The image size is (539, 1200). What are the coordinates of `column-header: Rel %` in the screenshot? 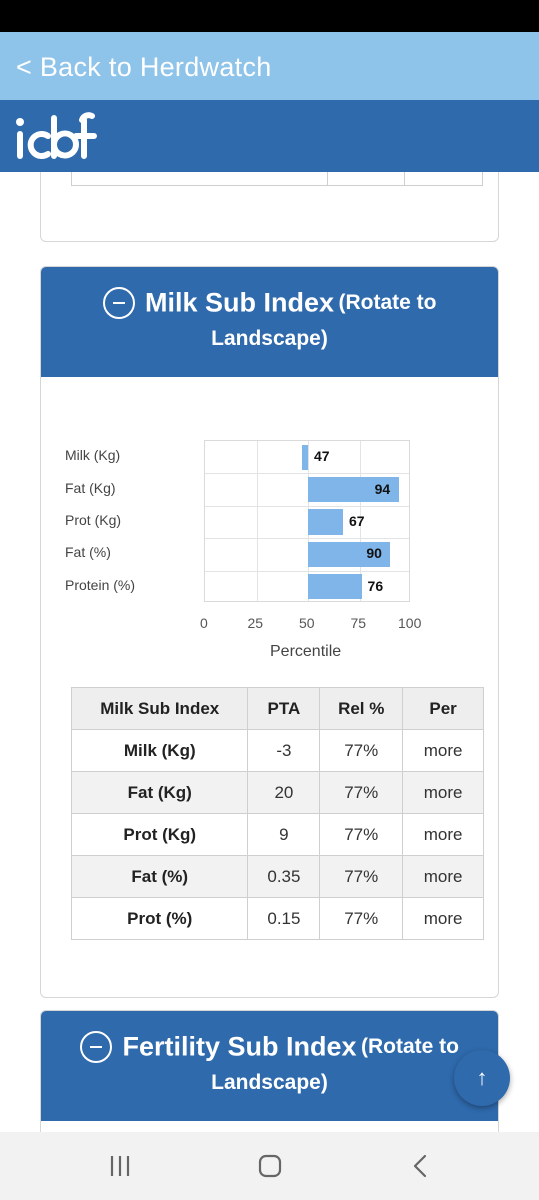 It's located at (361, 708).